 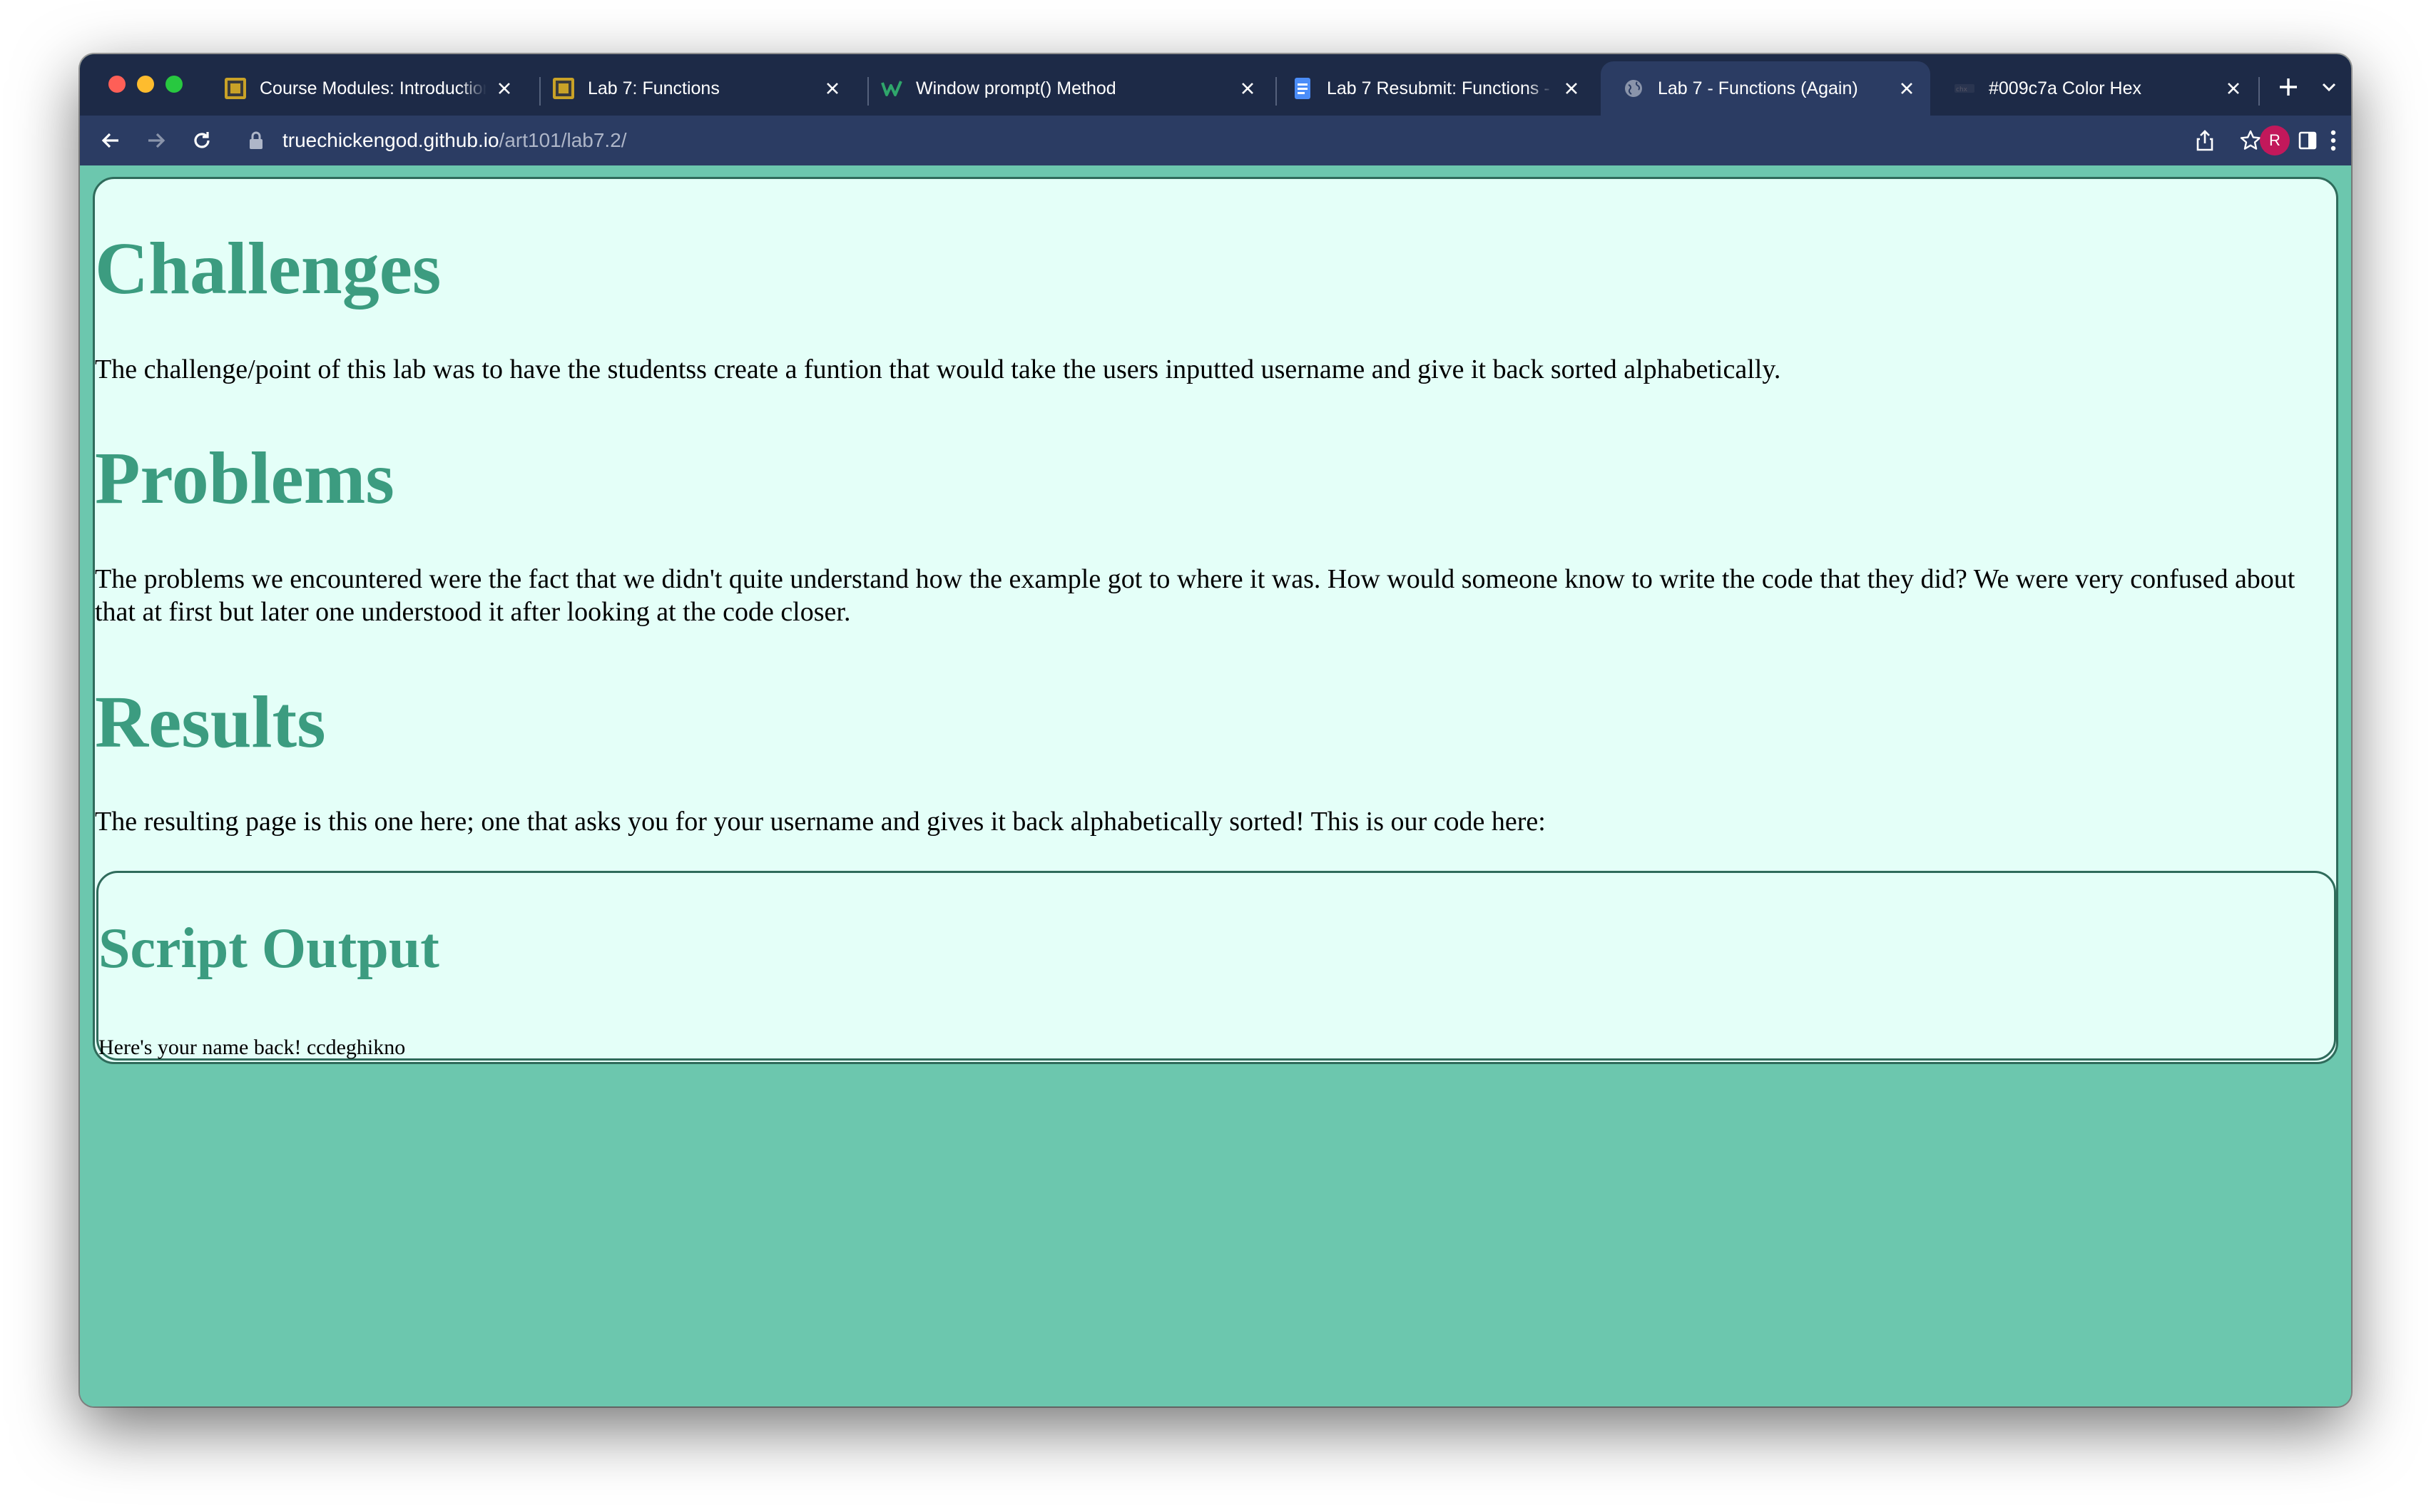 What do you see at coordinates (1758, 88) in the screenshot?
I see `tab-title: Lab 7 - Functions (Again)` at bounding box center [1758, 88].